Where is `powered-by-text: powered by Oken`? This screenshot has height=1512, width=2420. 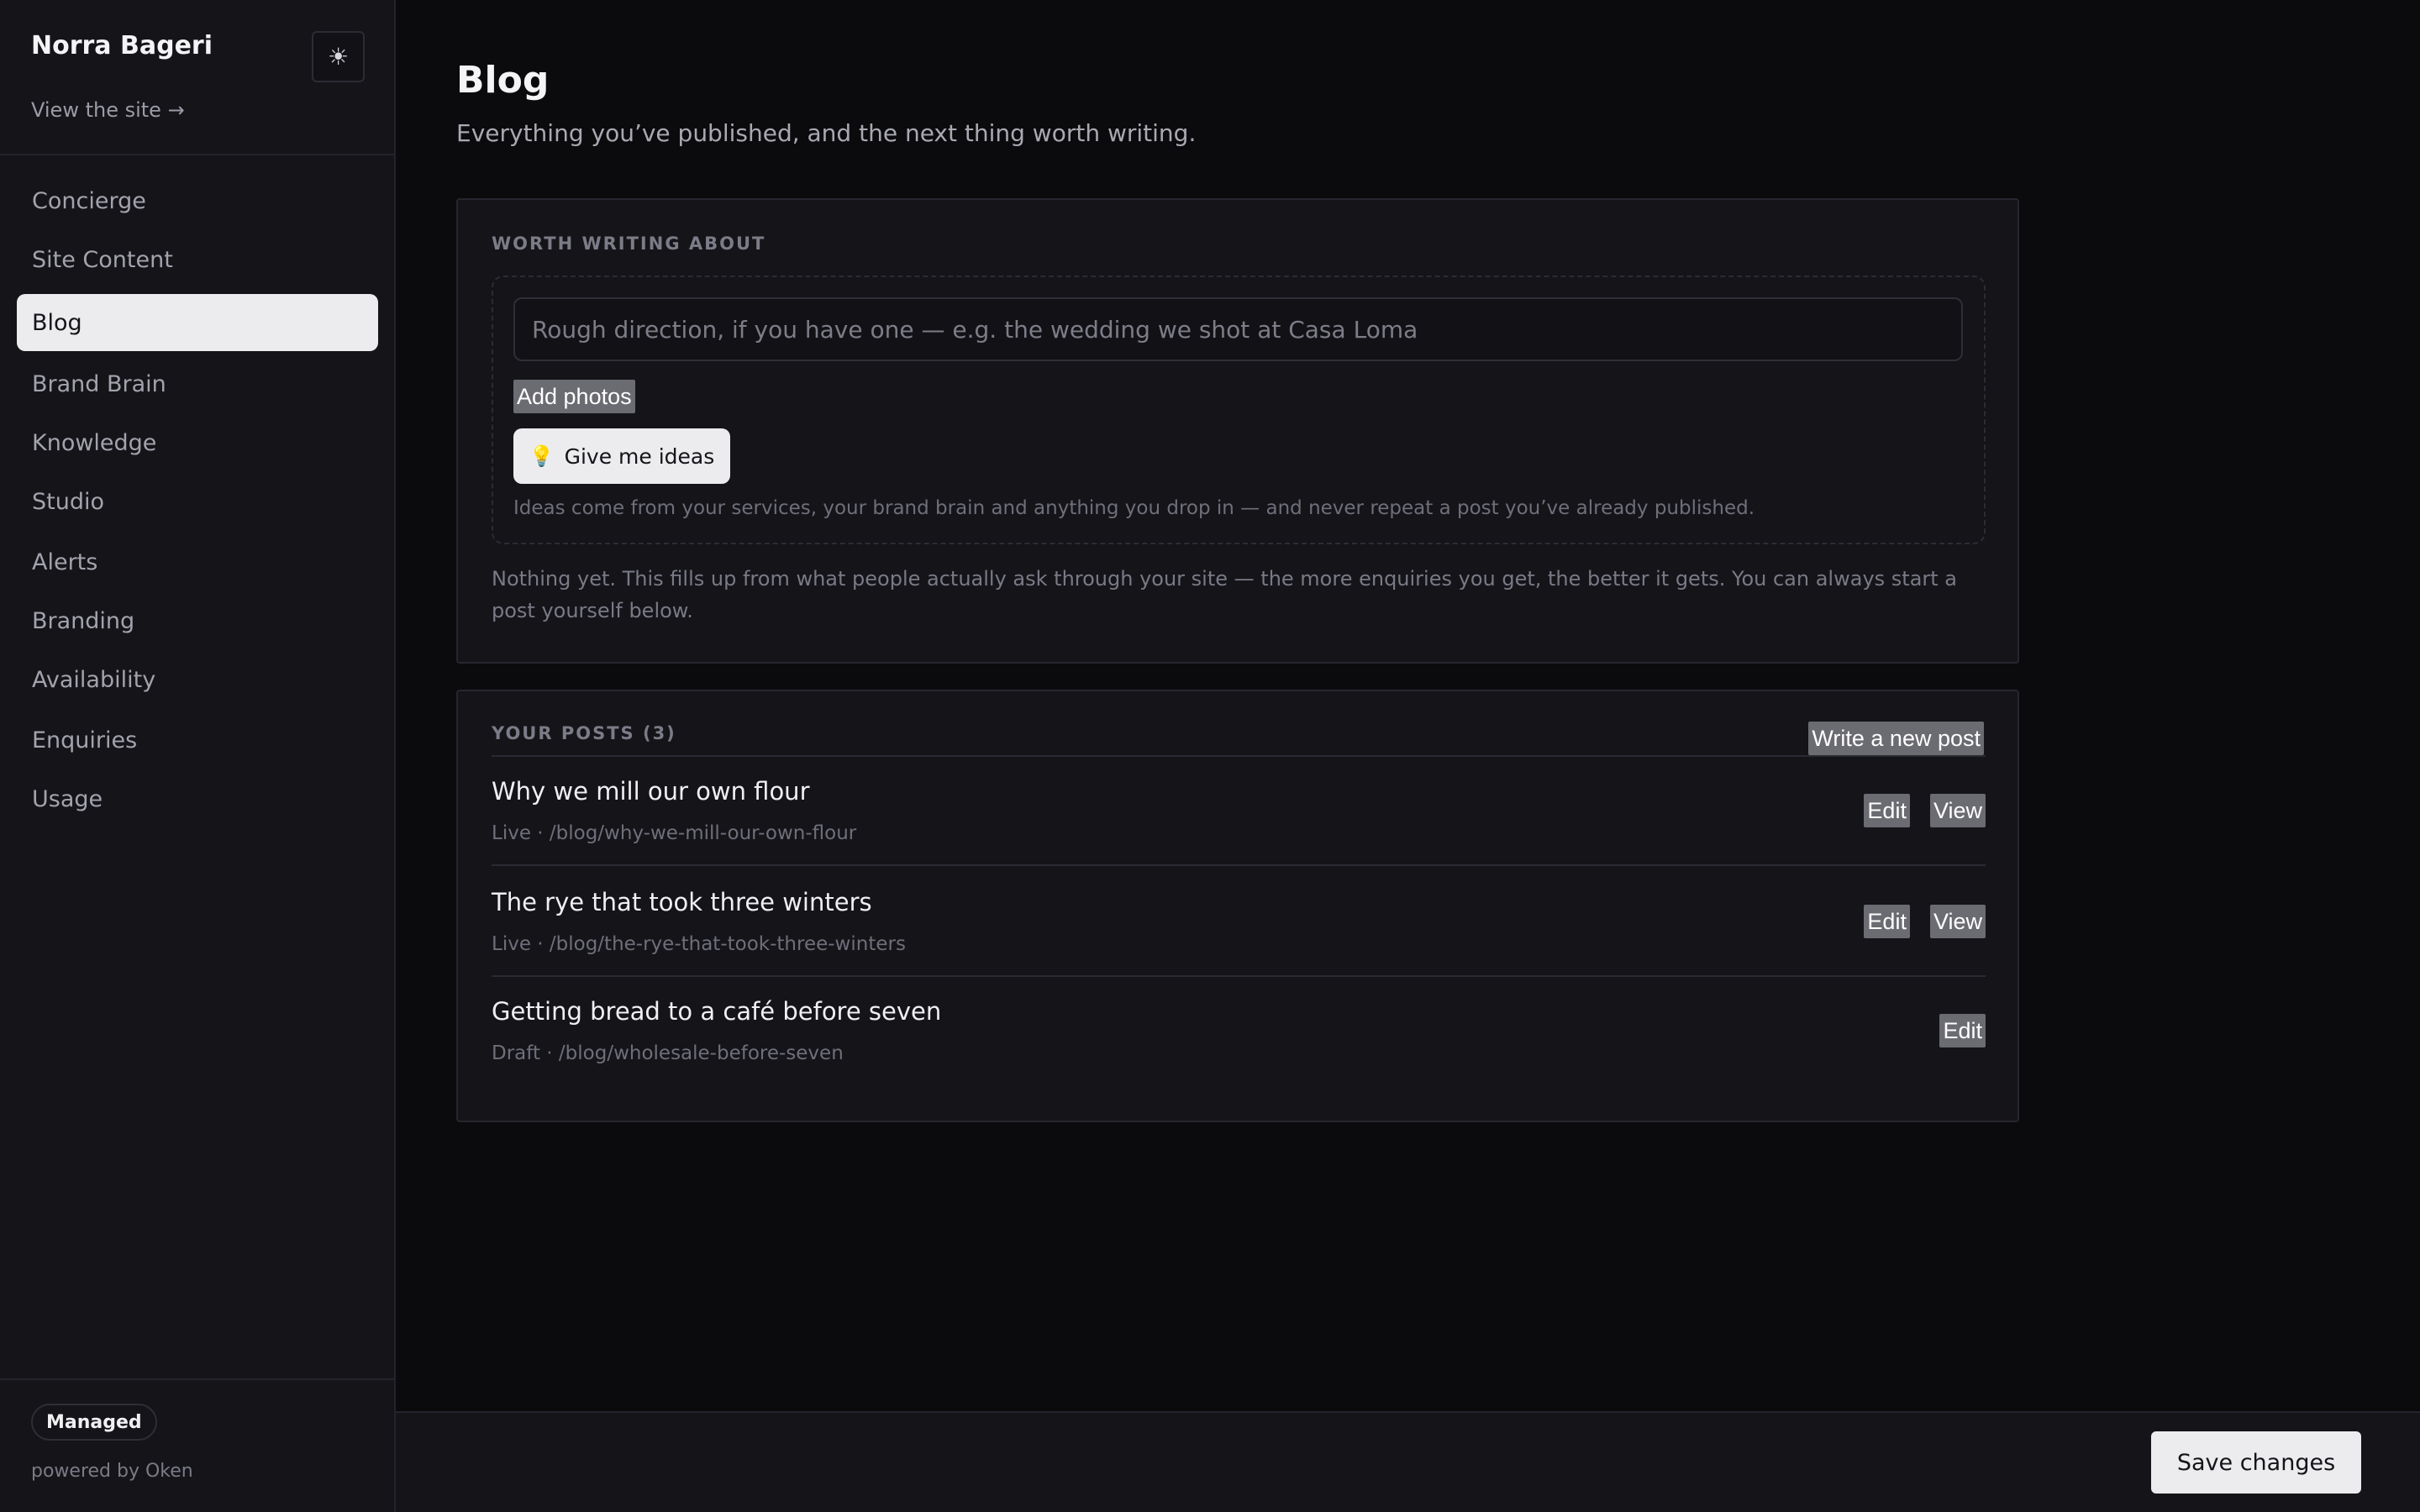
powered-by-text: powered by Oken is located at coordinates (112, 1471).